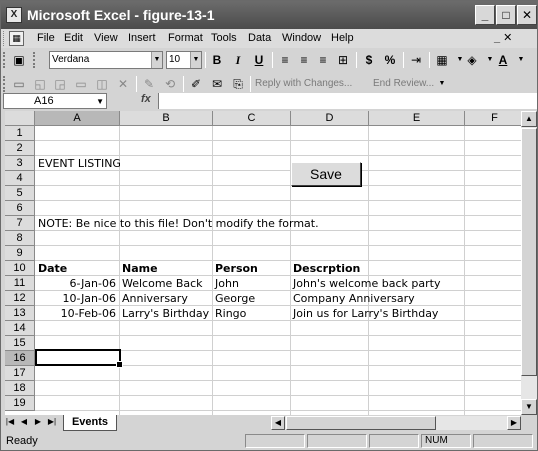 This screenshot has width=538, height=451. What do you see at coordinates (20, 178) in the screenshot?
I see `row-header: 4` at bounding box center [20, 178].